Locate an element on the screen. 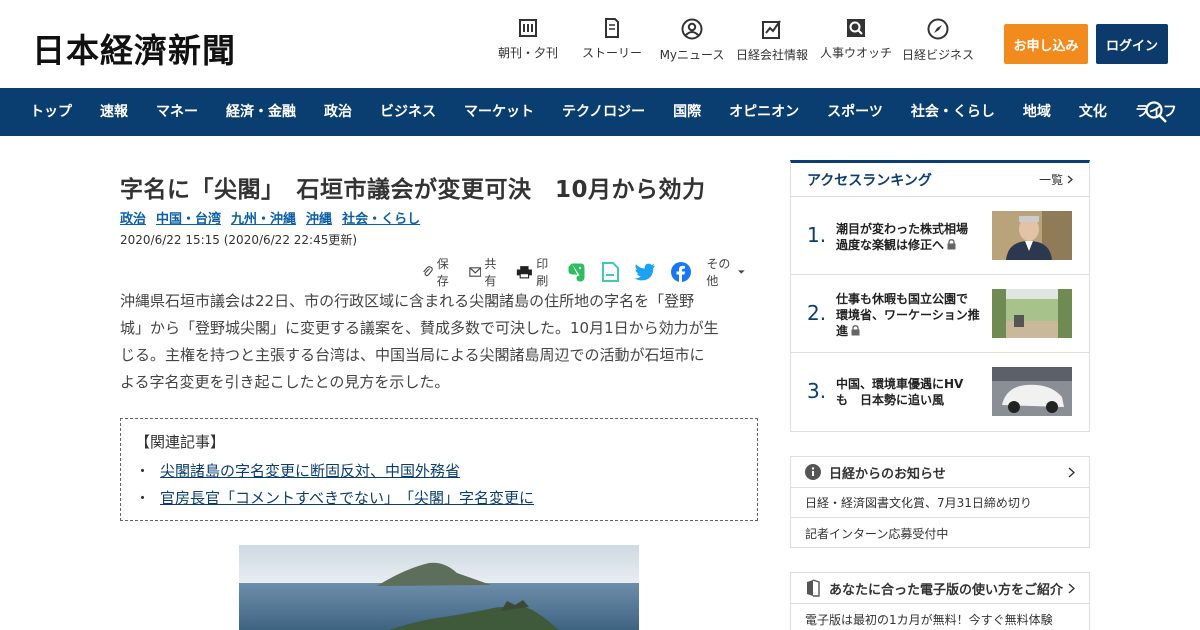 The image size is (1200, 630). search-icon is located at coordinates (1156, 112).